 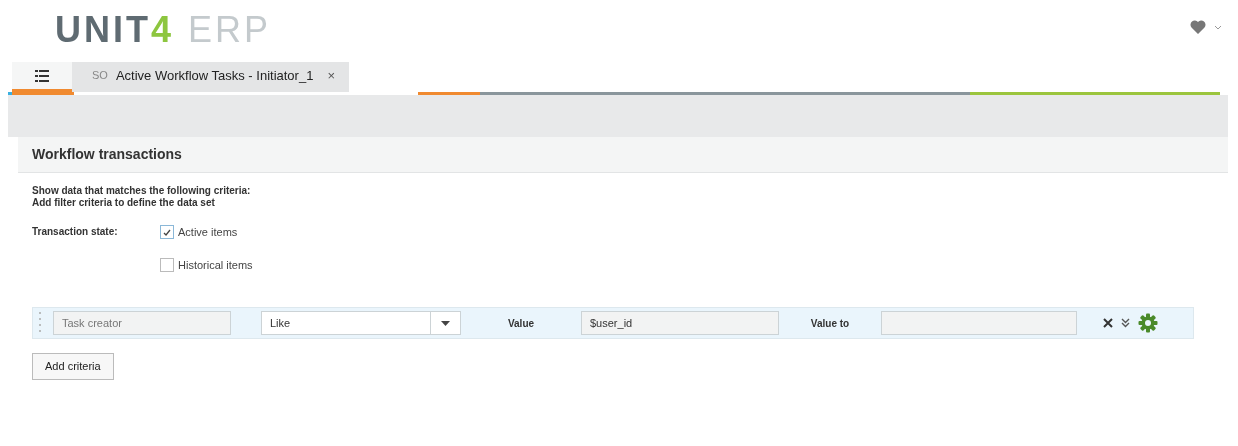 I want to click on operator-select: Like, so click(x=346, y=323).